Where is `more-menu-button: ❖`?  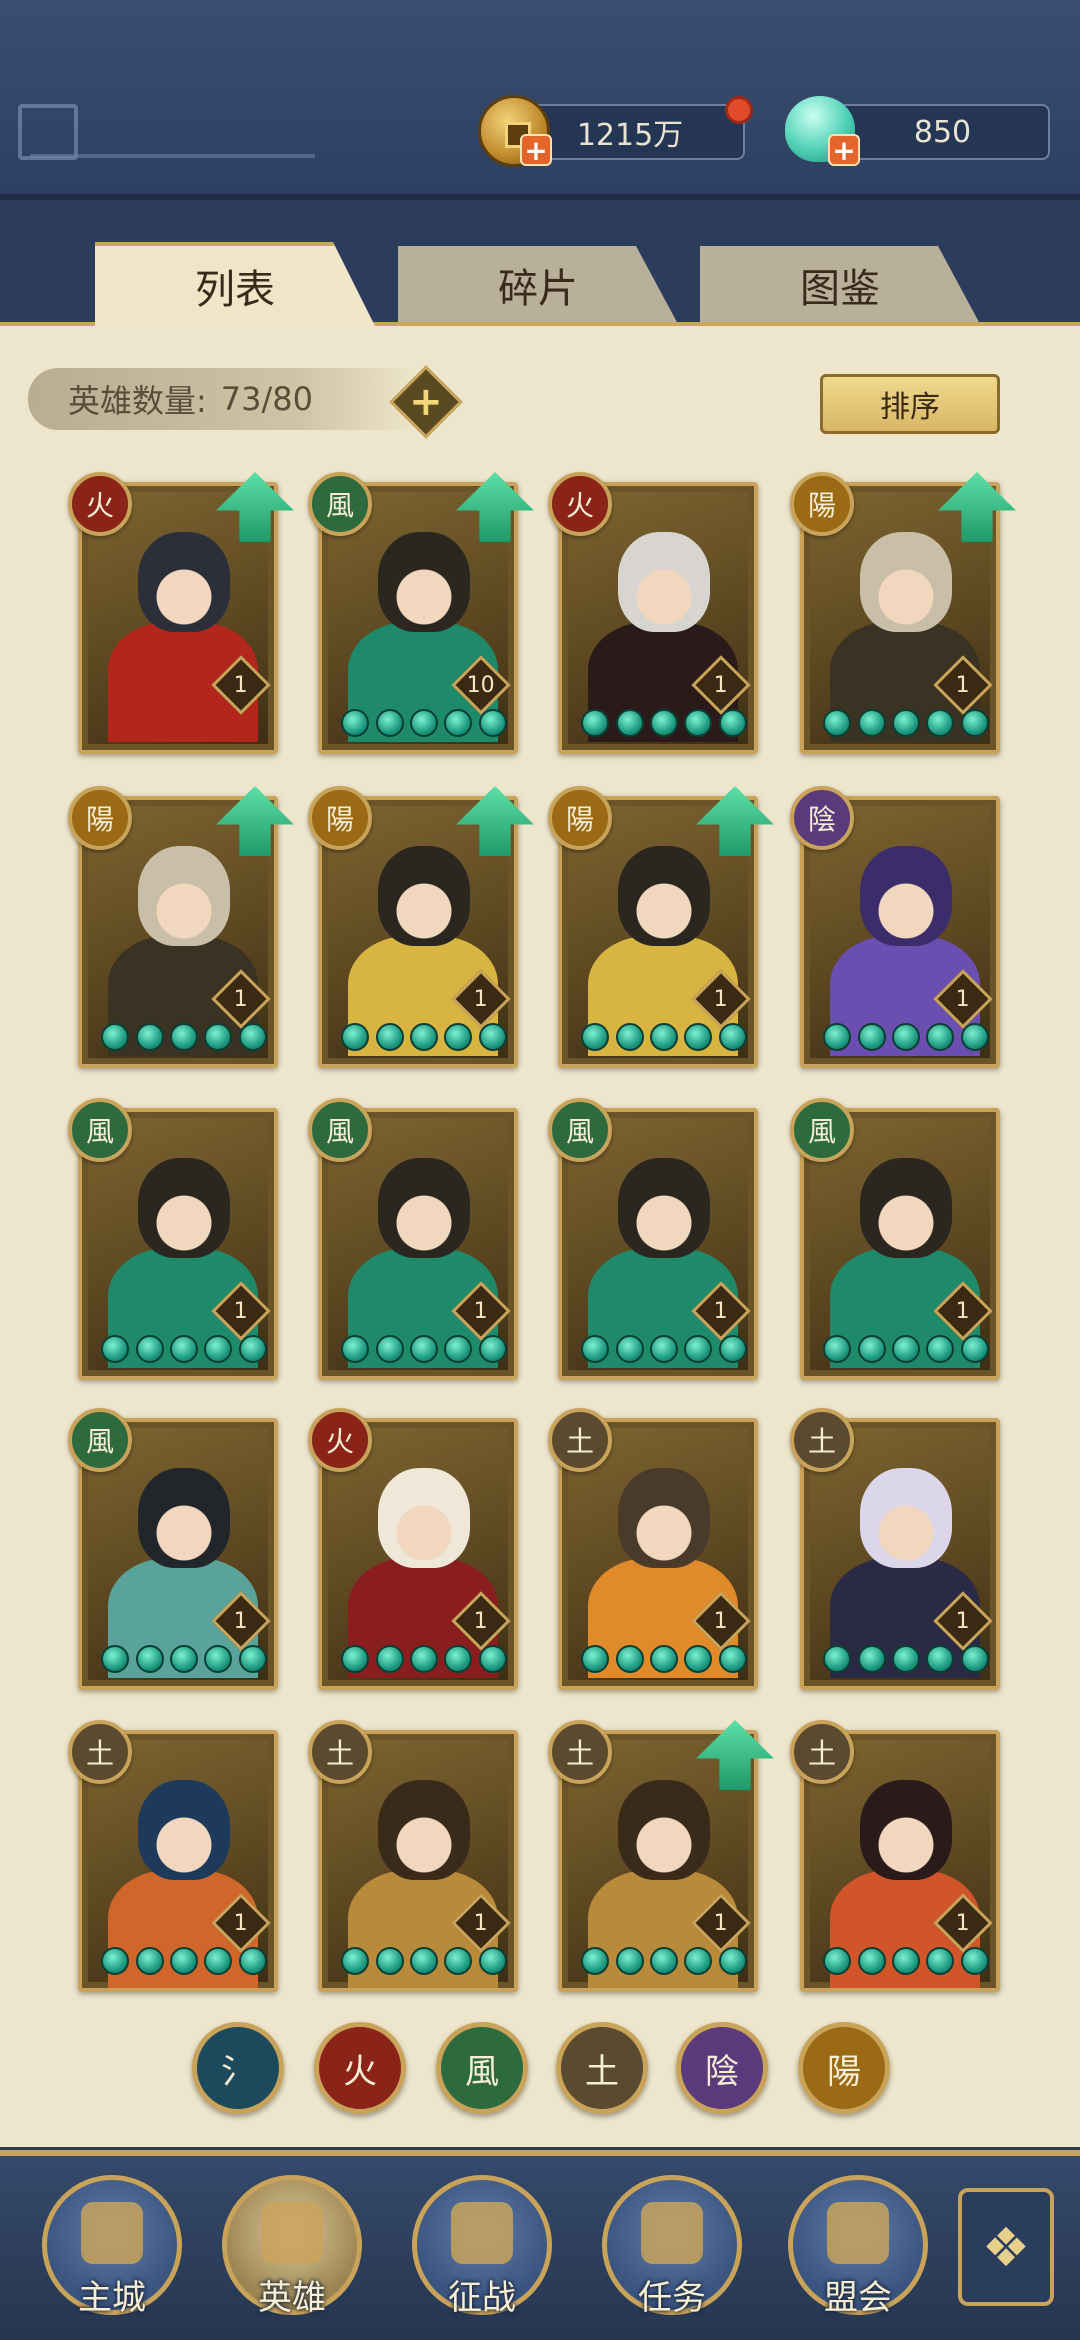 more-menu-button: ❖ is located at coordinates (1006, 2247).